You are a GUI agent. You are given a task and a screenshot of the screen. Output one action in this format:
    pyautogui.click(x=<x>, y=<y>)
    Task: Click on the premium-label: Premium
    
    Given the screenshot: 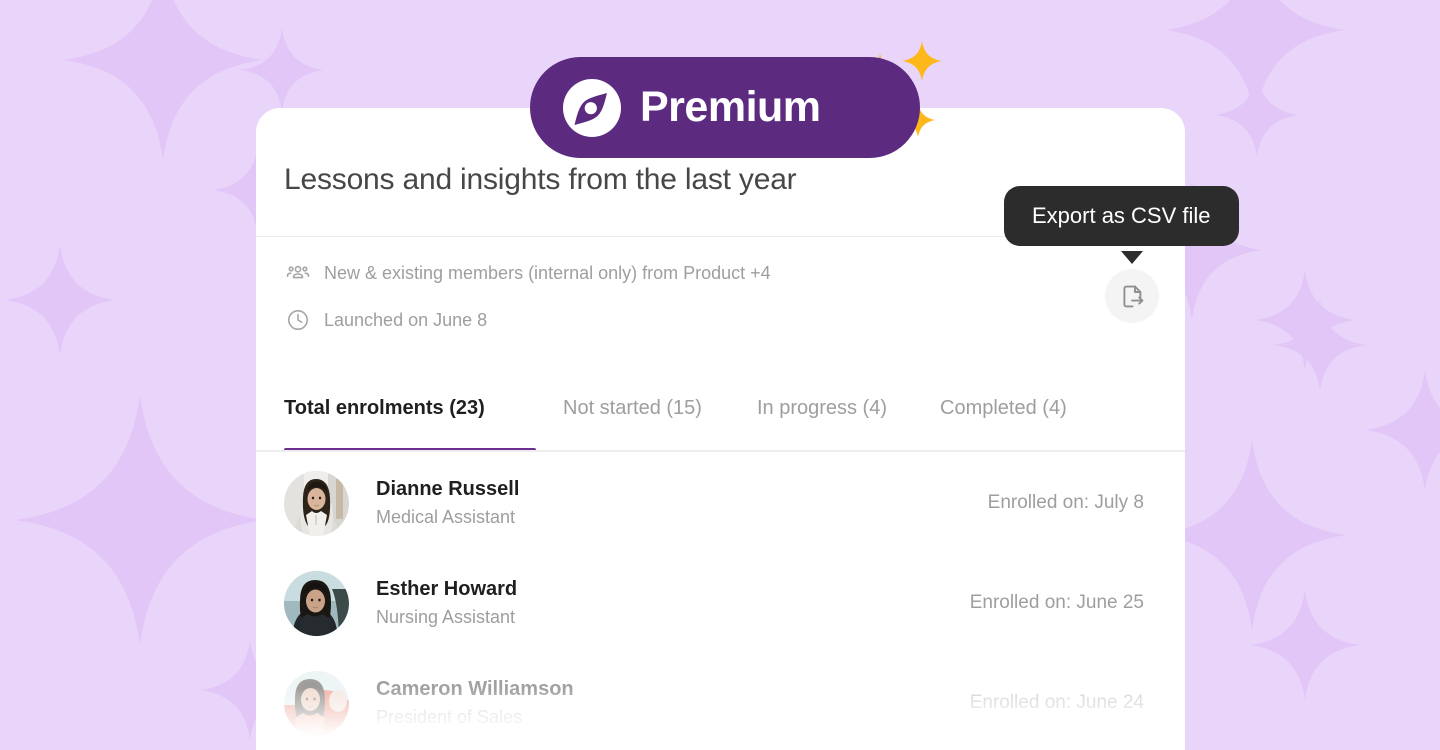 What is the action you would take?
    pyautogui.click(x=730, y=107)
    